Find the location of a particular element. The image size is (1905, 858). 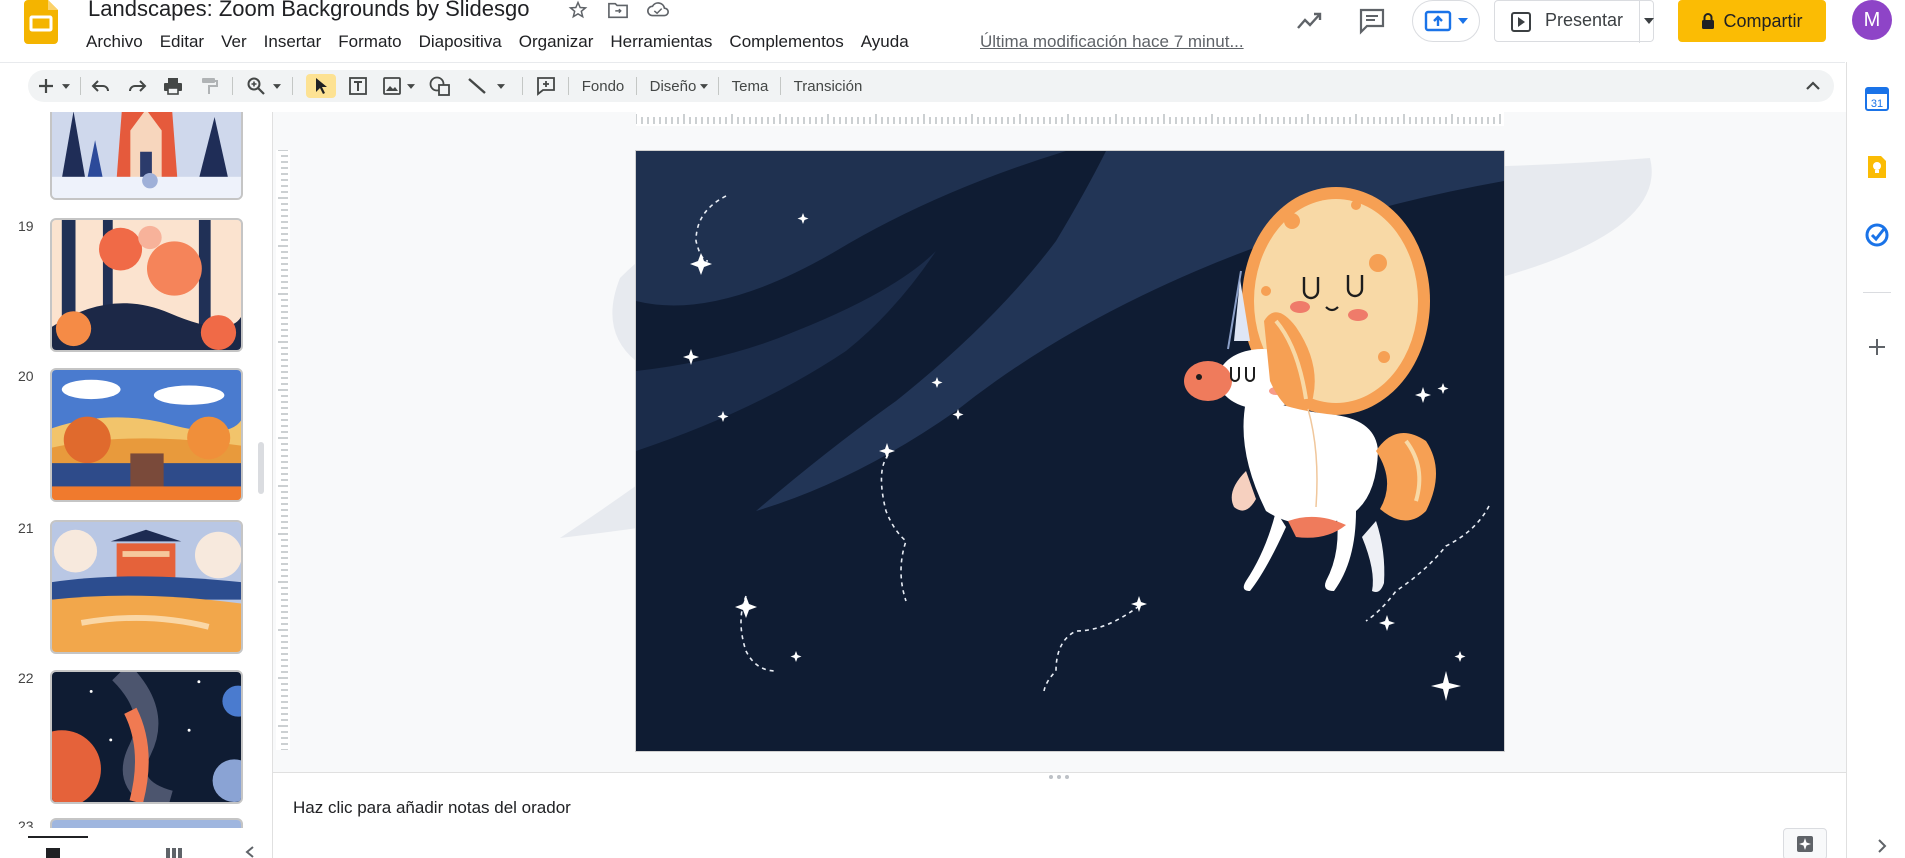

star-icon is located at coordinates (578, 10).